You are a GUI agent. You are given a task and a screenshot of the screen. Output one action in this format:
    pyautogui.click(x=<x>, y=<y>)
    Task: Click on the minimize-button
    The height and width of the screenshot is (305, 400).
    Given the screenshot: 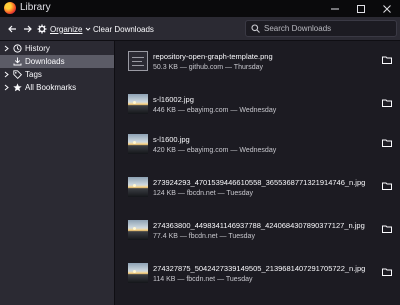 What is the action you would take?
    pyautogui.click(x=335, y=8)
    